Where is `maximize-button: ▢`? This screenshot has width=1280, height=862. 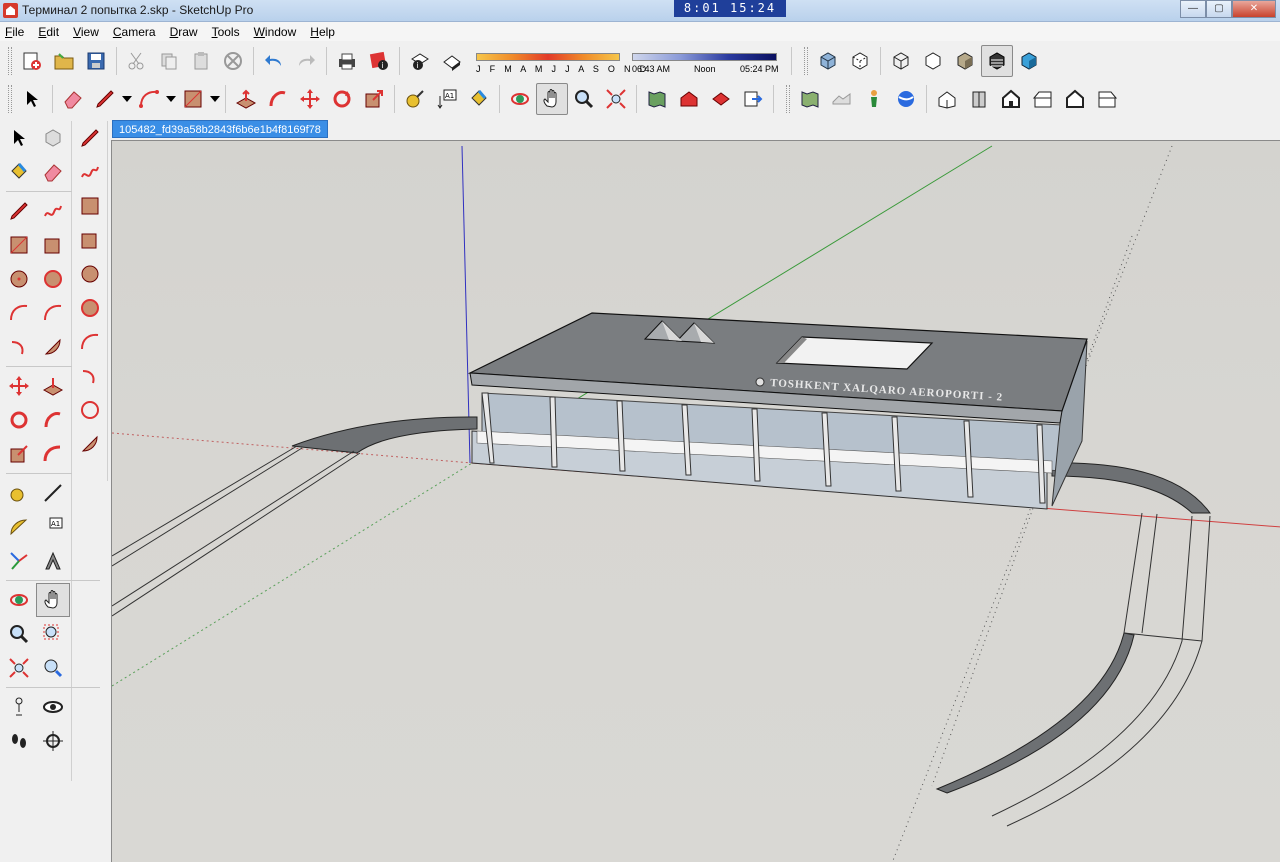 maximize-button: ▢ is located at coordinates (1219, 9).